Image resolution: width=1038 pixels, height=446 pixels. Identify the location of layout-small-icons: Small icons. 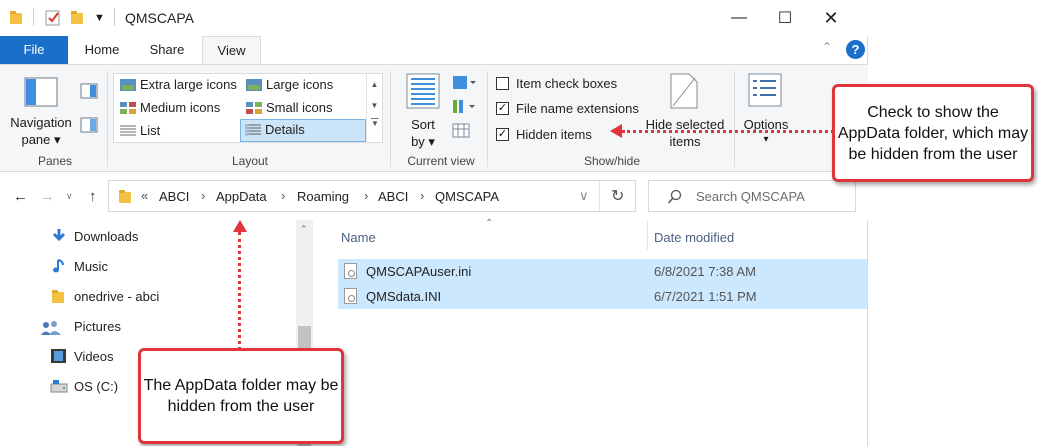
(303, 108).